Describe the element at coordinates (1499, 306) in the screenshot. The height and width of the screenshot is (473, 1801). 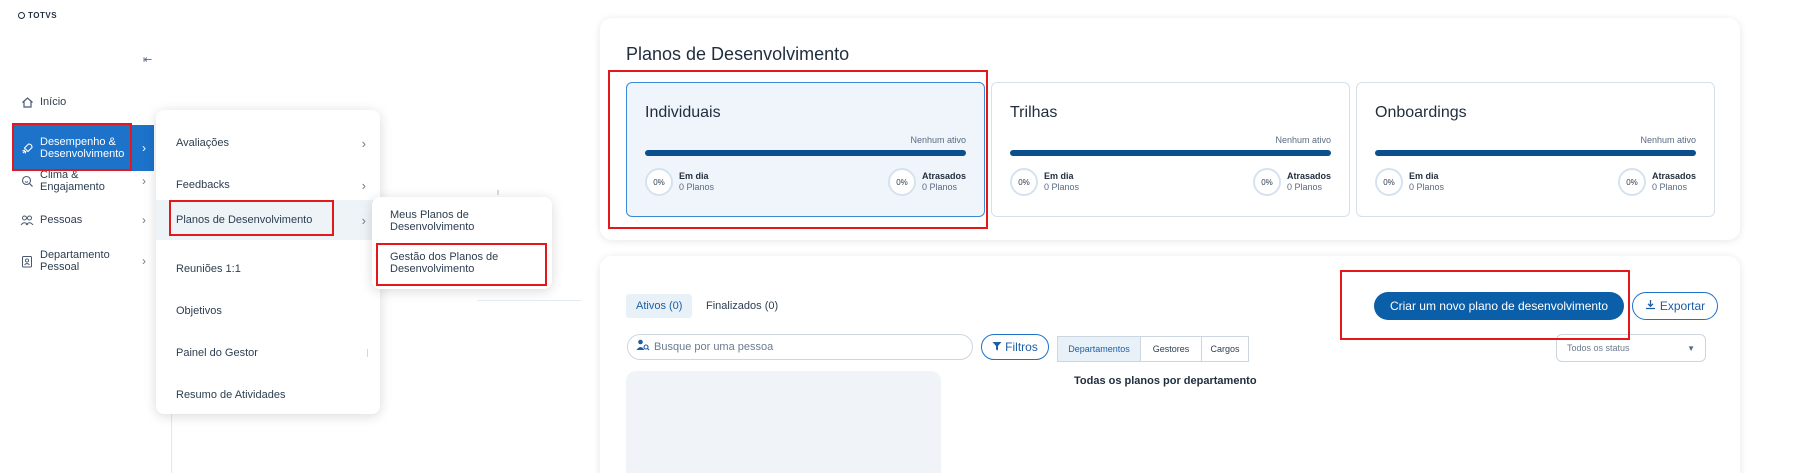
I see `create-plan-button: Criar um novo plano de desenvolvimento` at that location.